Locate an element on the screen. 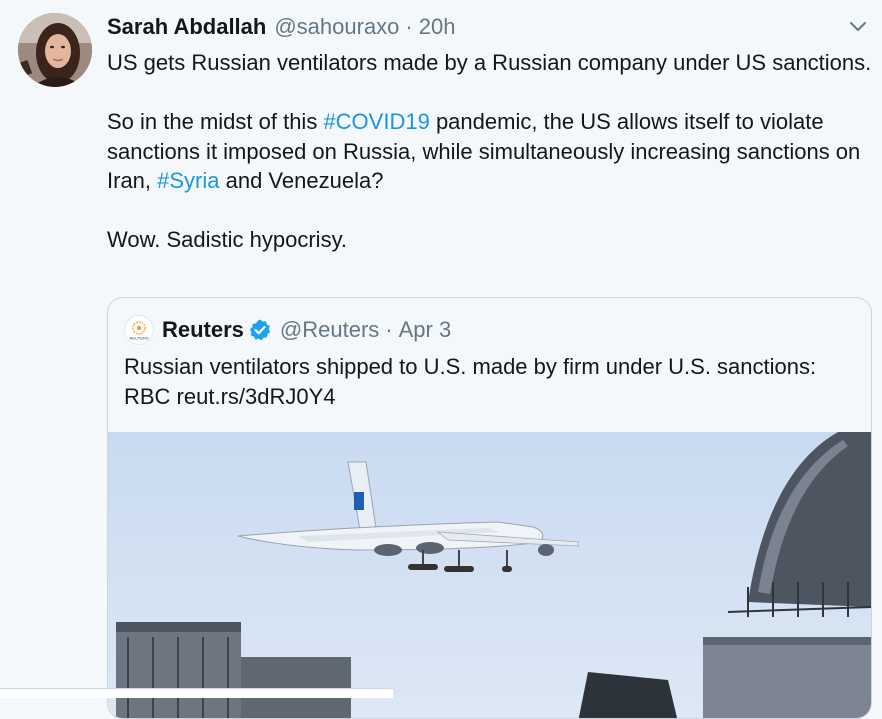  reuters-logo-icon: REUTERS is located at coordinates (139, 330).